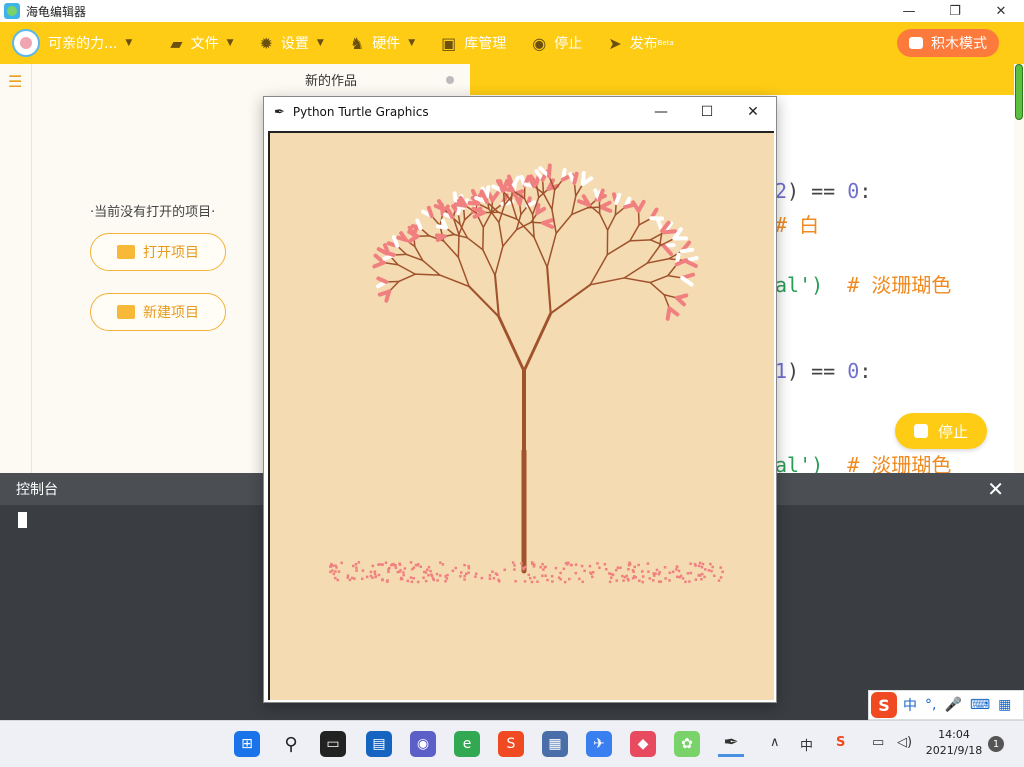  What do you see at coordinates (512, 11) in the screenshot?
I see `app-title-bar: 海龟编辑器 — ❐ ✕` at bounding box center [512, 11].